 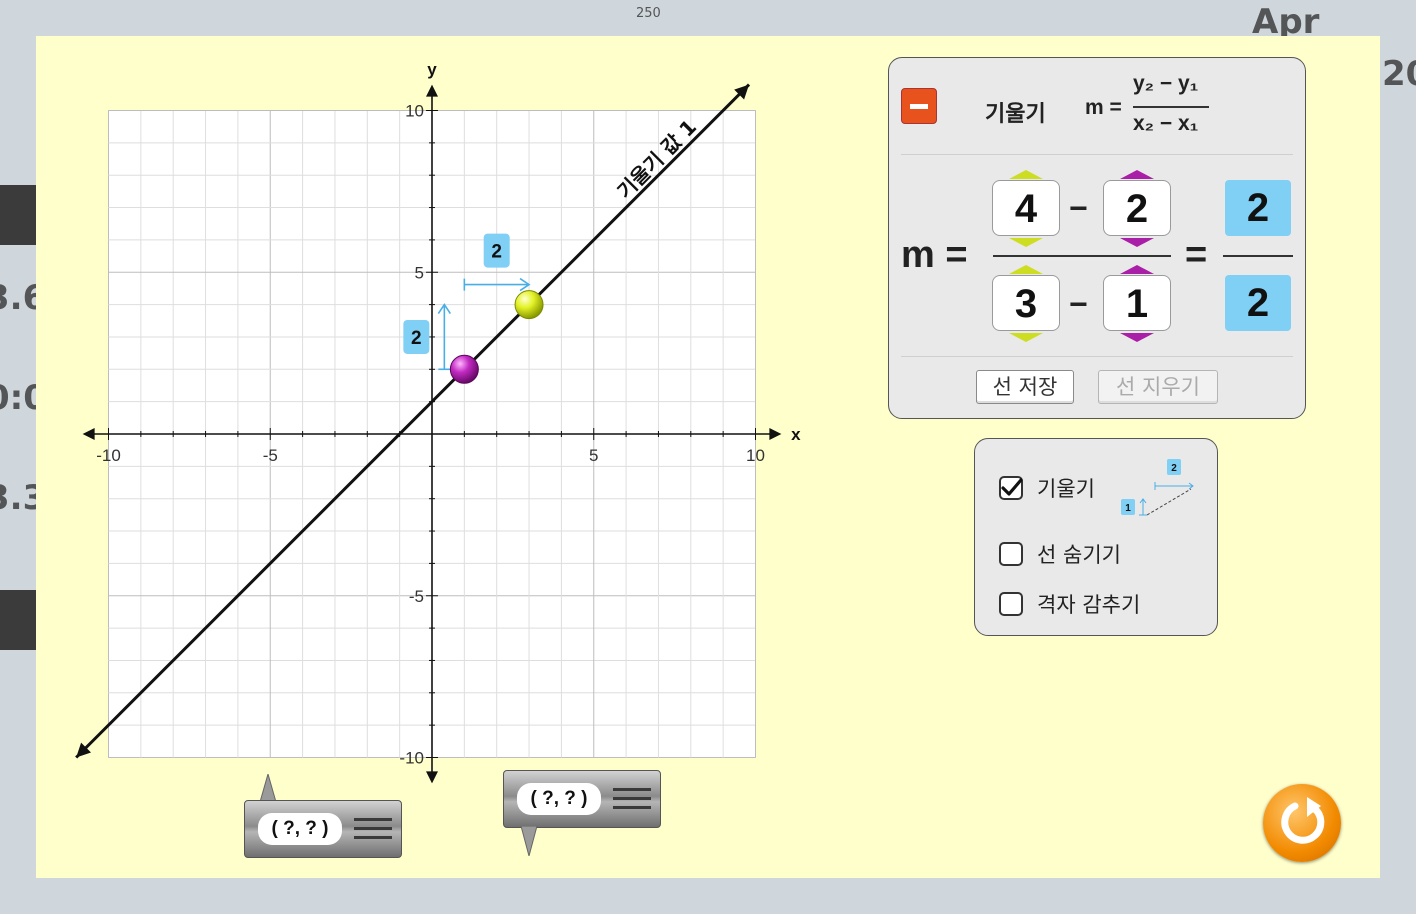 I want to click on minus-icon, so click(x=919, y=106).